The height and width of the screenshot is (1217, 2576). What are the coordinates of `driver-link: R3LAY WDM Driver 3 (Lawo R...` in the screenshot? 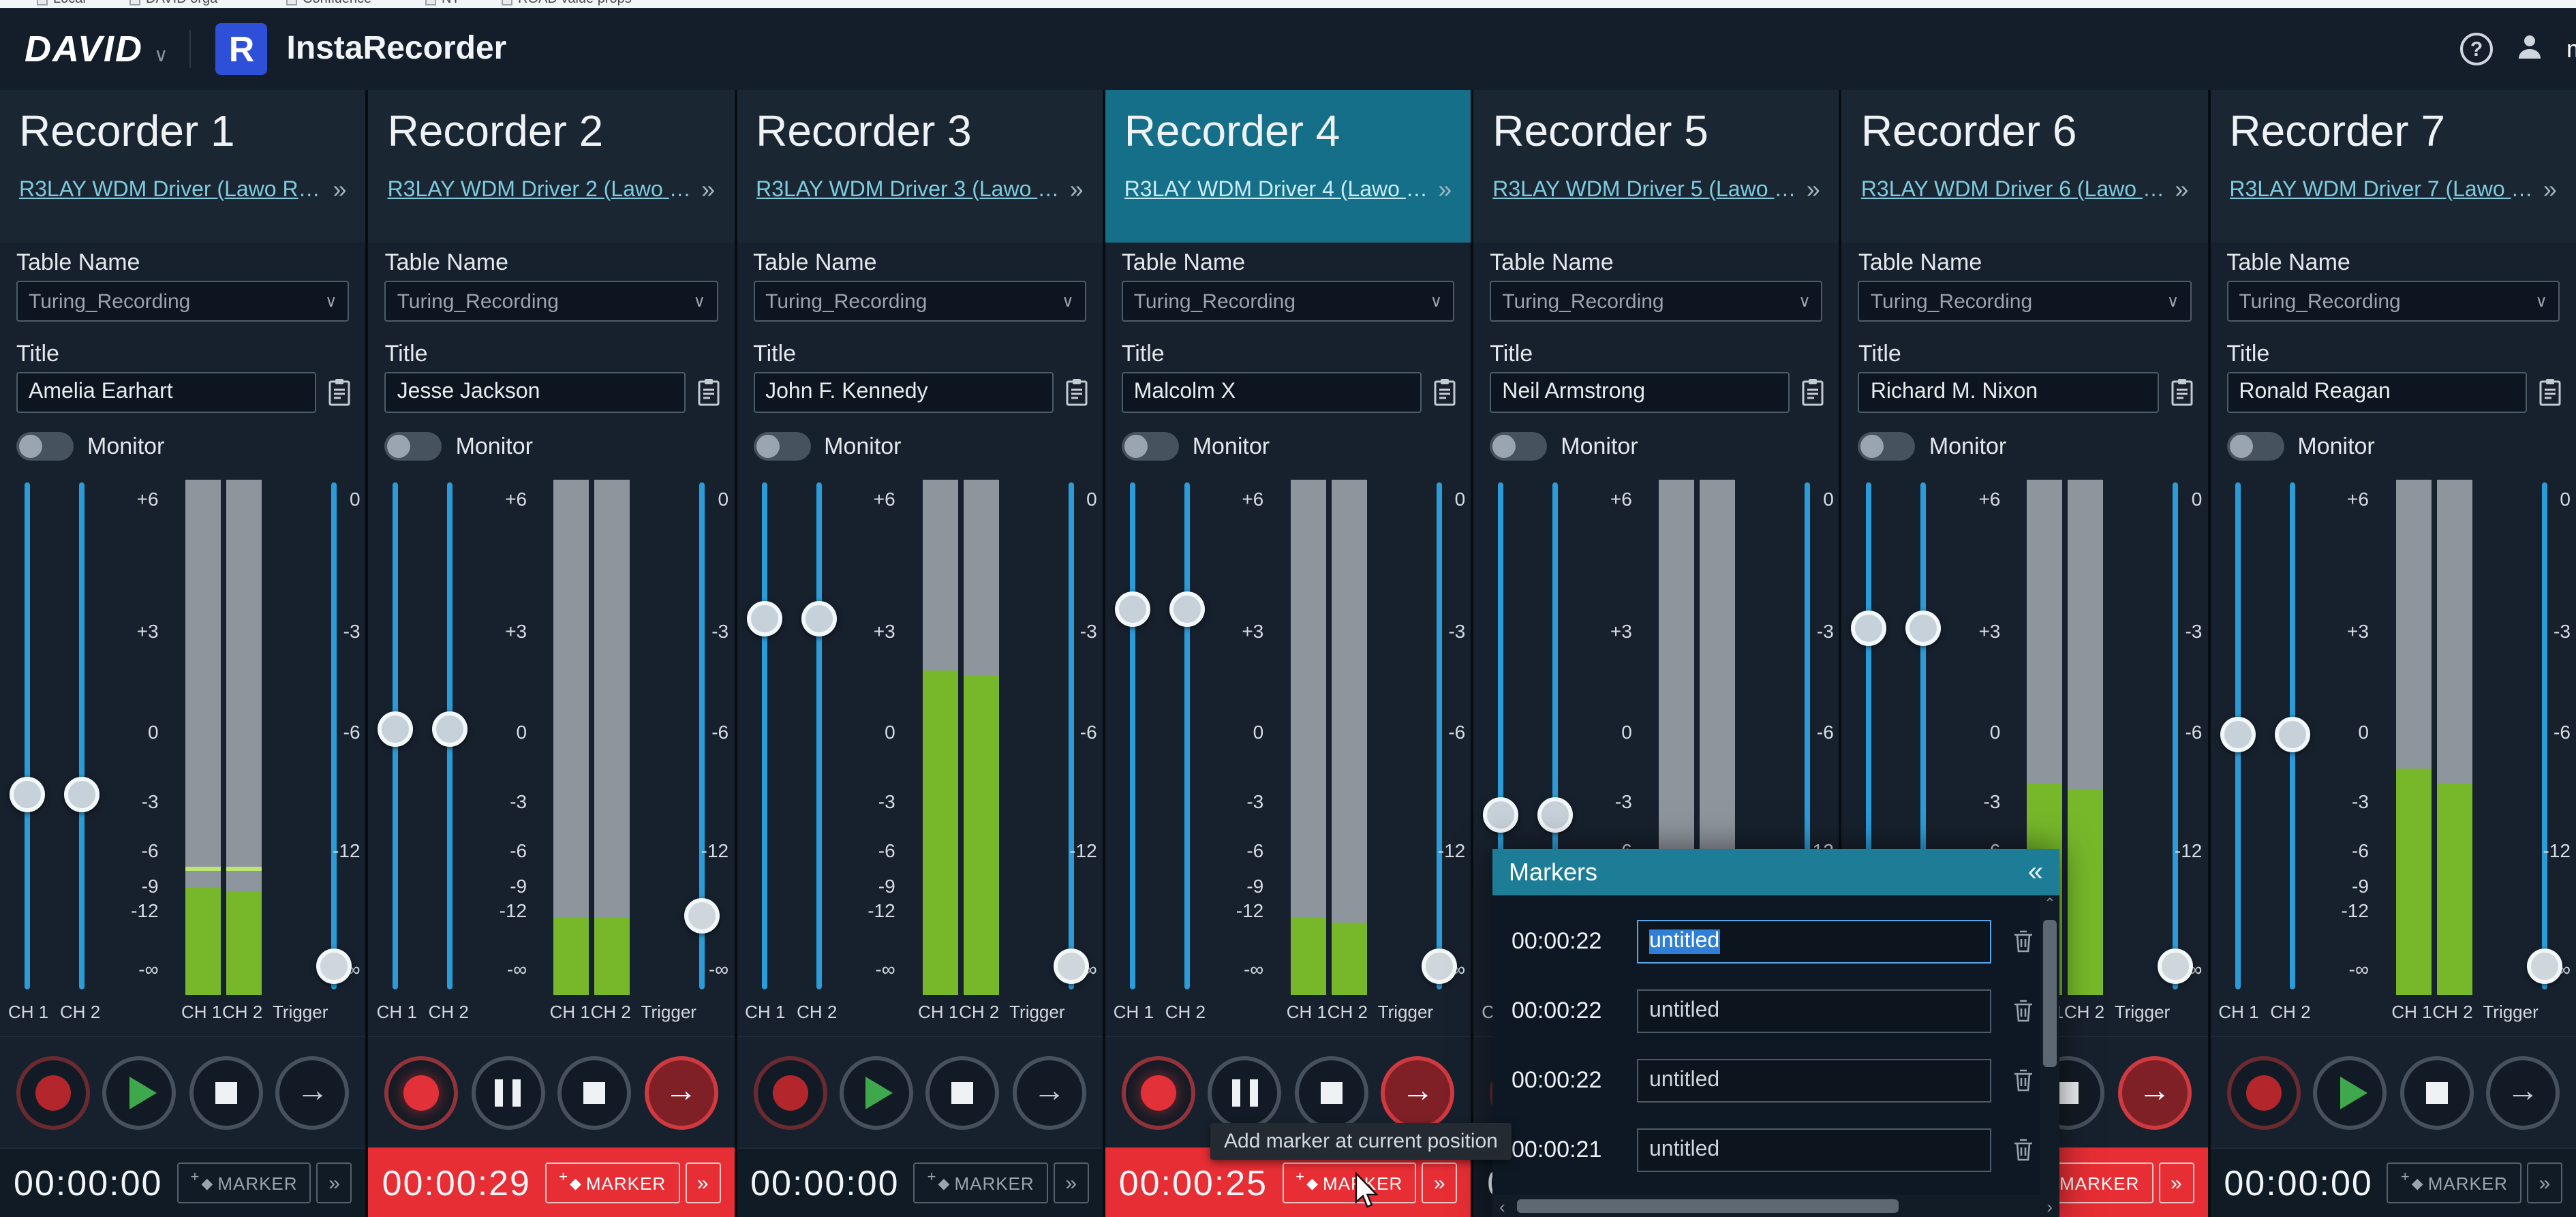 It's located at (909, 190).